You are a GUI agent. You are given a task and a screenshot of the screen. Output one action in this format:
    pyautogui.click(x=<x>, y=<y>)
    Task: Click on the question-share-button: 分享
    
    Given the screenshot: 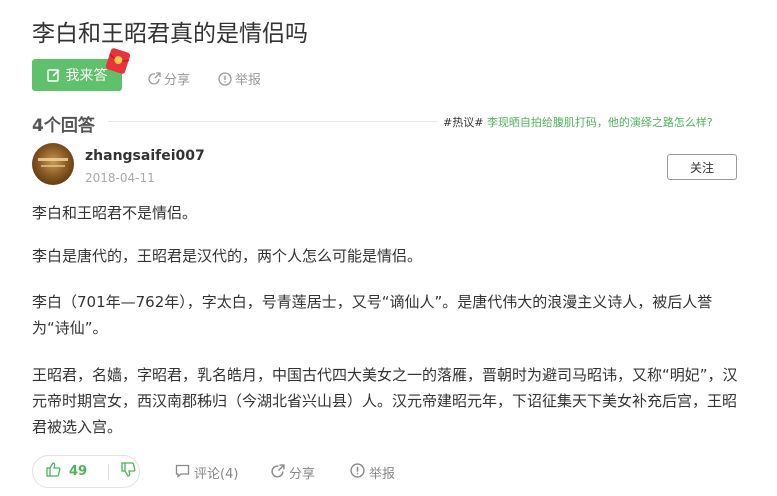 What is the action you would take?
    pyautogui.click(x=169, y=78)
    